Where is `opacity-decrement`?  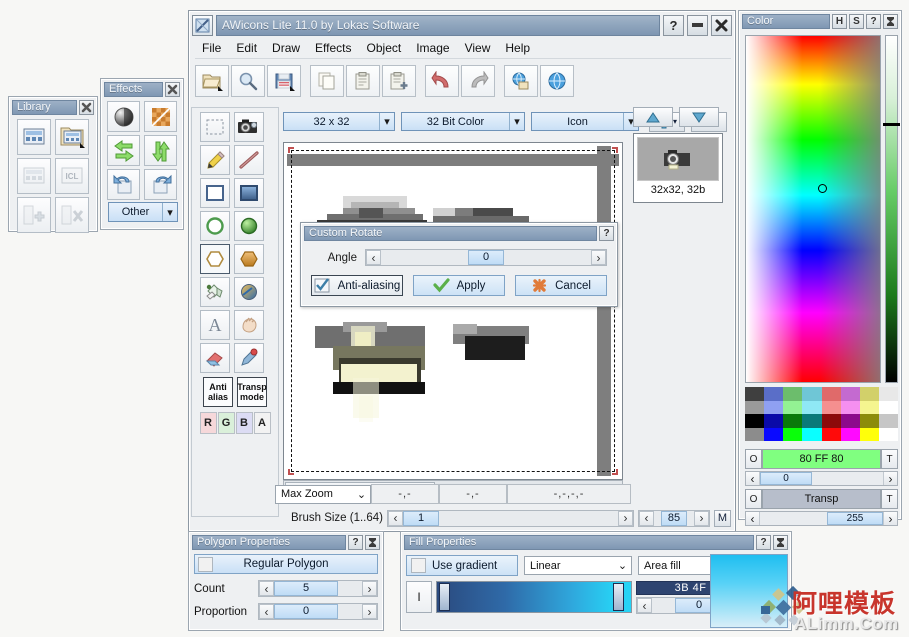
opacity-decrement is located at coordinates (646, 518).